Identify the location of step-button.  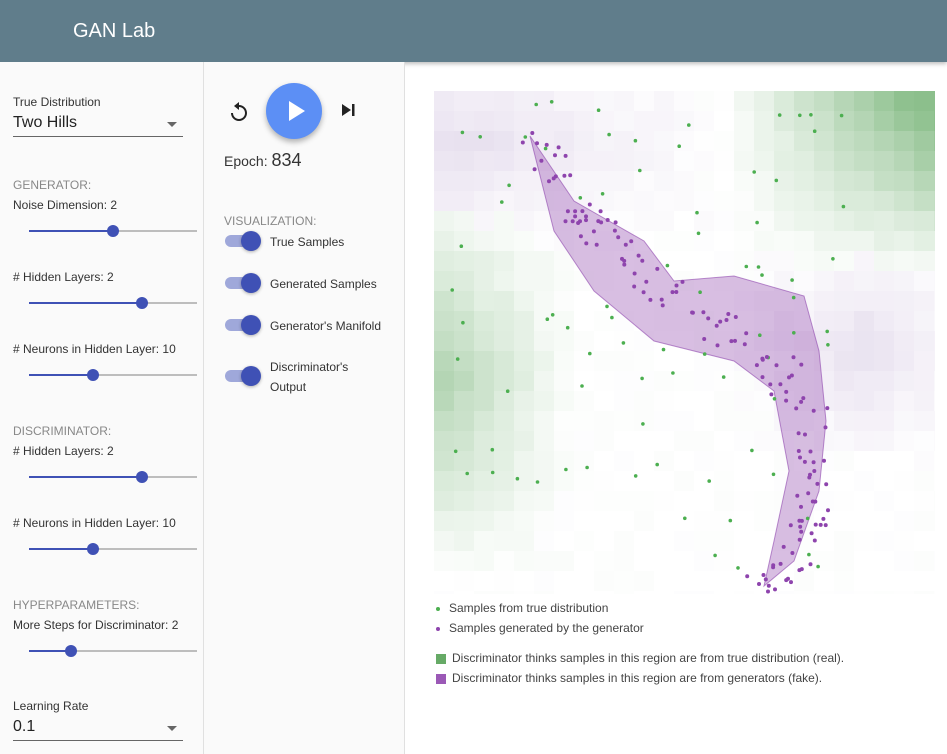
(349, 110).